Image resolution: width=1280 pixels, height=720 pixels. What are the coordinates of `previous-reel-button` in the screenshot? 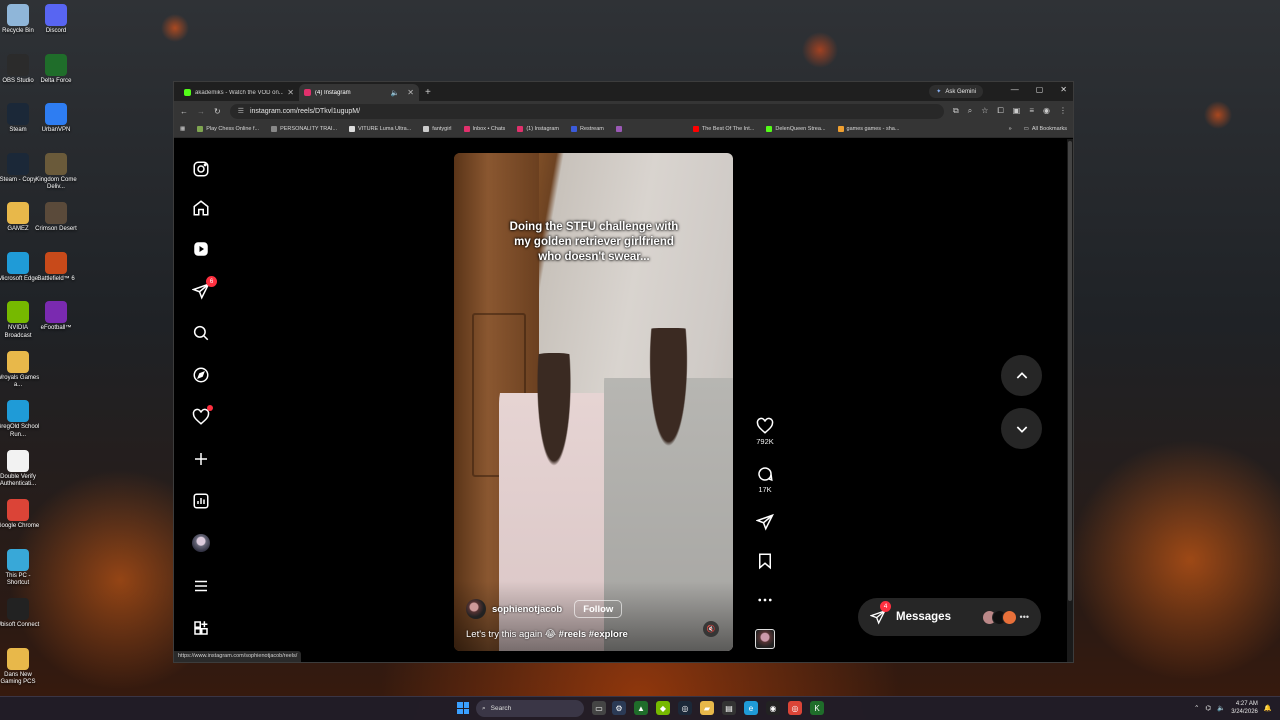 It's located at (1021, 375).